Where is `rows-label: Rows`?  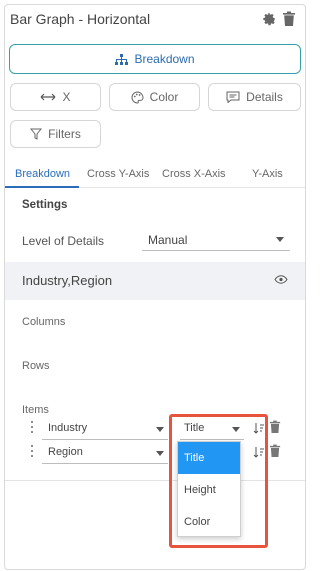 rows-label: Rows is located at coordinates (36, 366).